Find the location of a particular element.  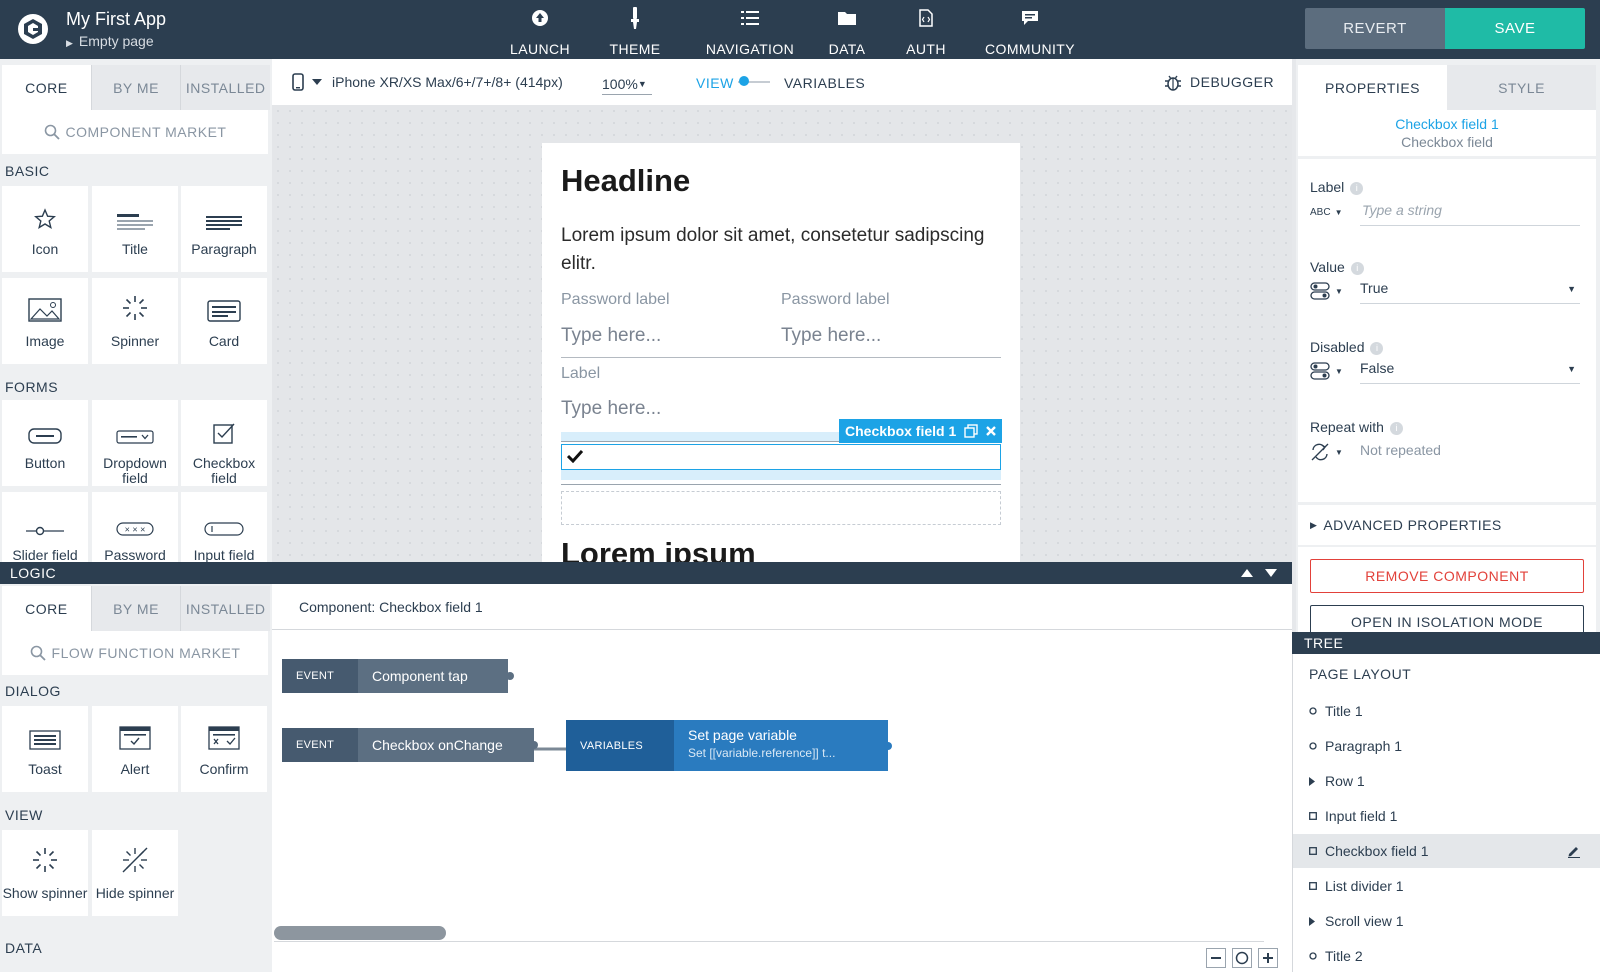

tree-item-list-divider-1: List divider 1 is located at coordinates (1446, 886).